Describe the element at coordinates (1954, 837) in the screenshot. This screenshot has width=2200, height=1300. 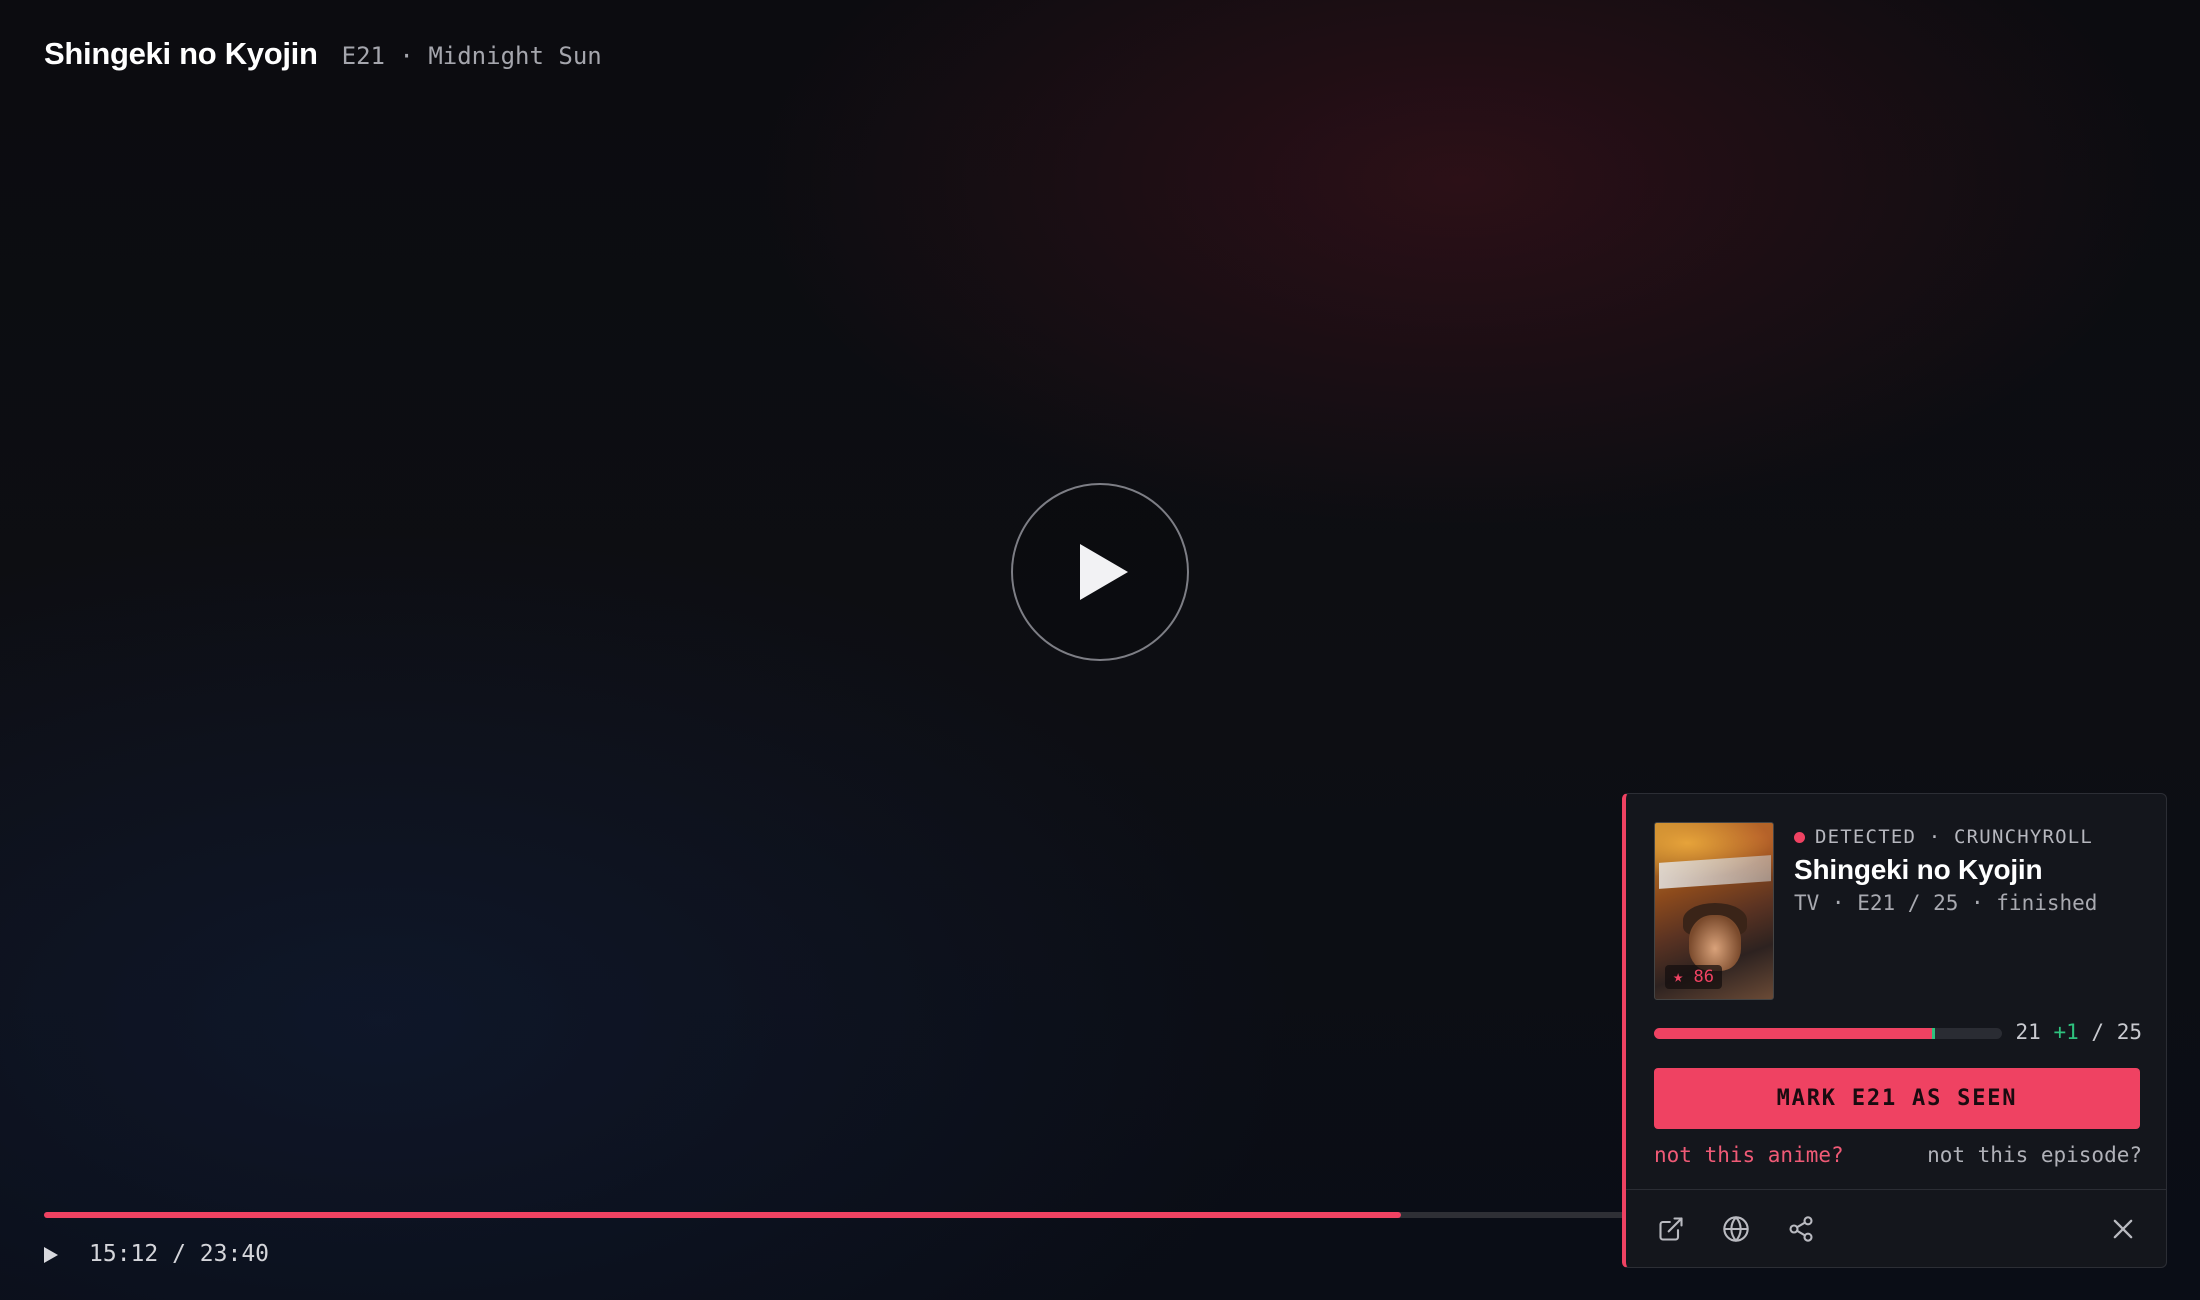
I see `detection-status-label: DETECTED · CRUNCHYROLL` at that location.